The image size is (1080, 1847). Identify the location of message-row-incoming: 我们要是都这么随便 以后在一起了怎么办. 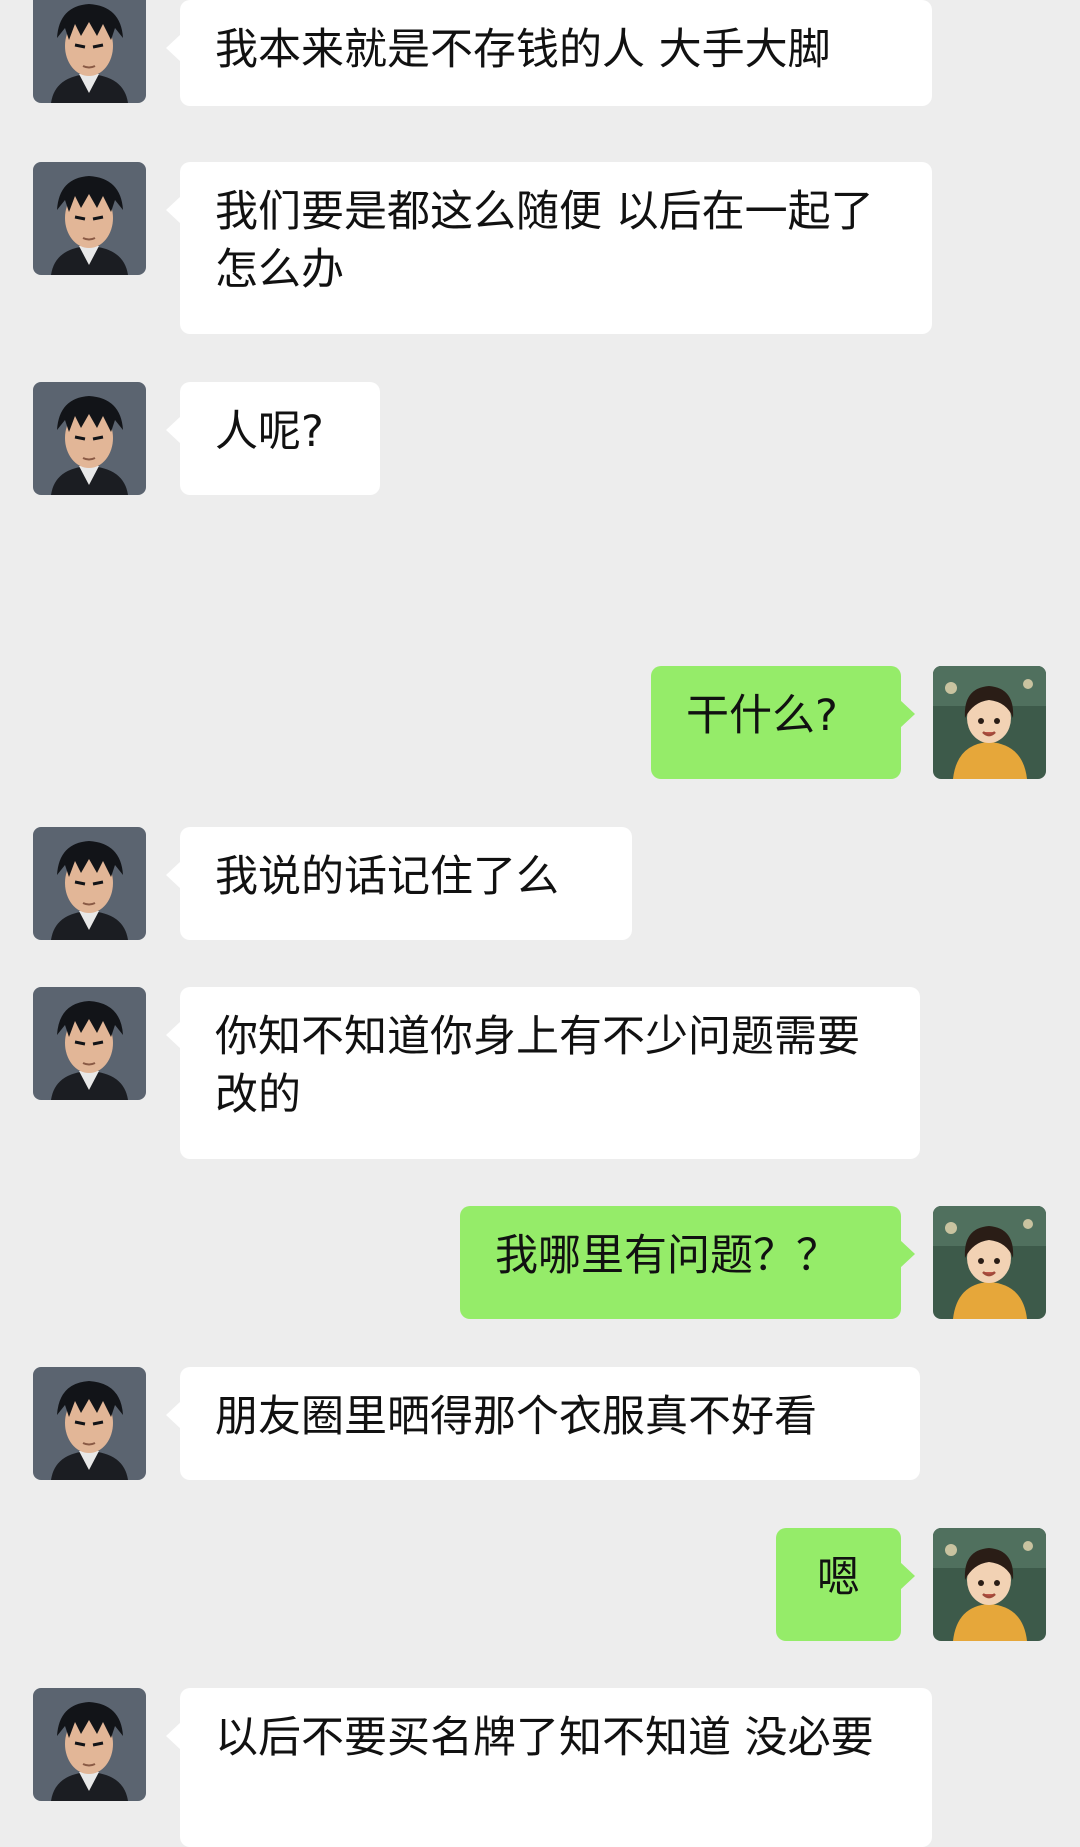
(540, 249).